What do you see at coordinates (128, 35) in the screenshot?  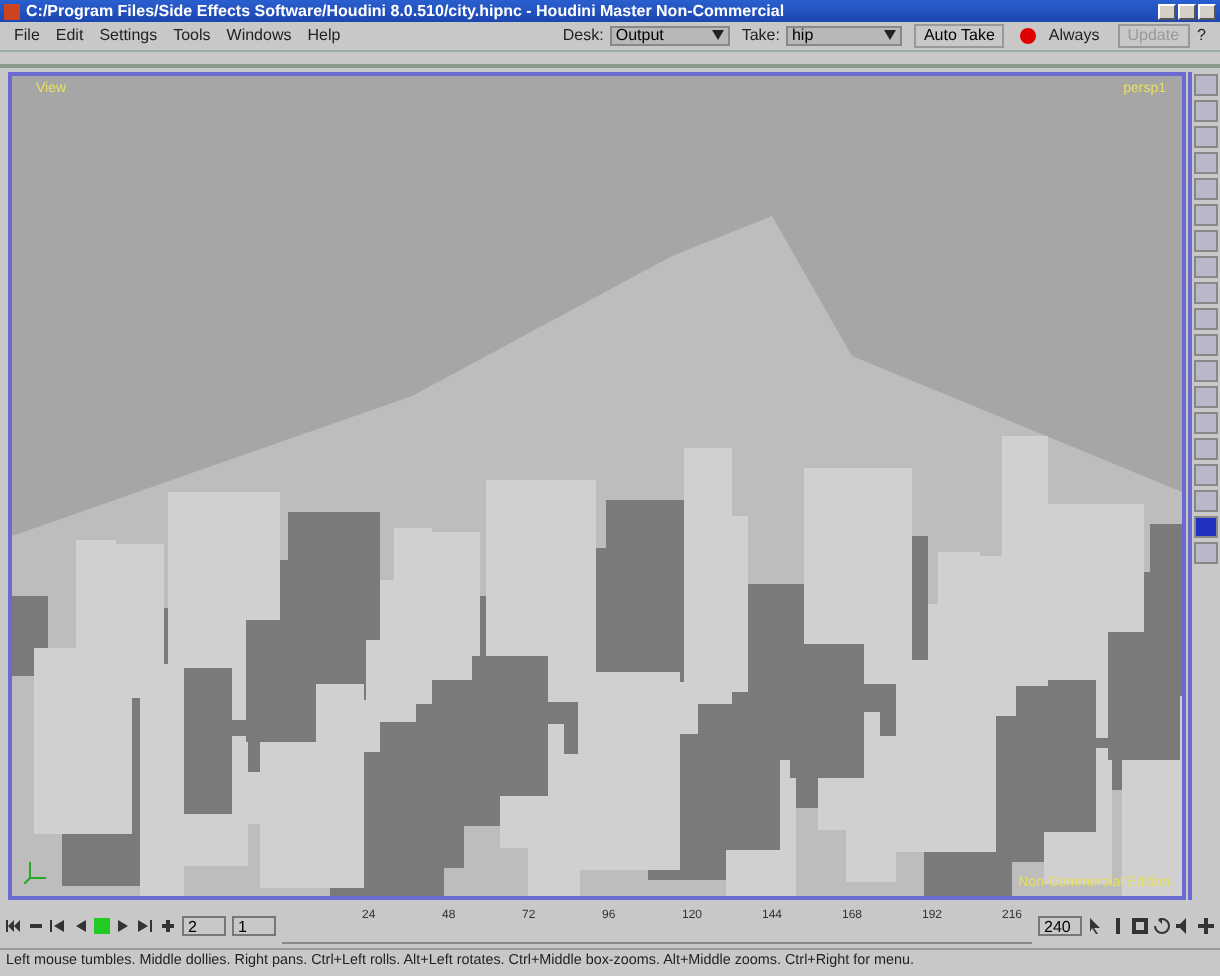 I see `menu-item: Settings` at bounding box center [128, 35].